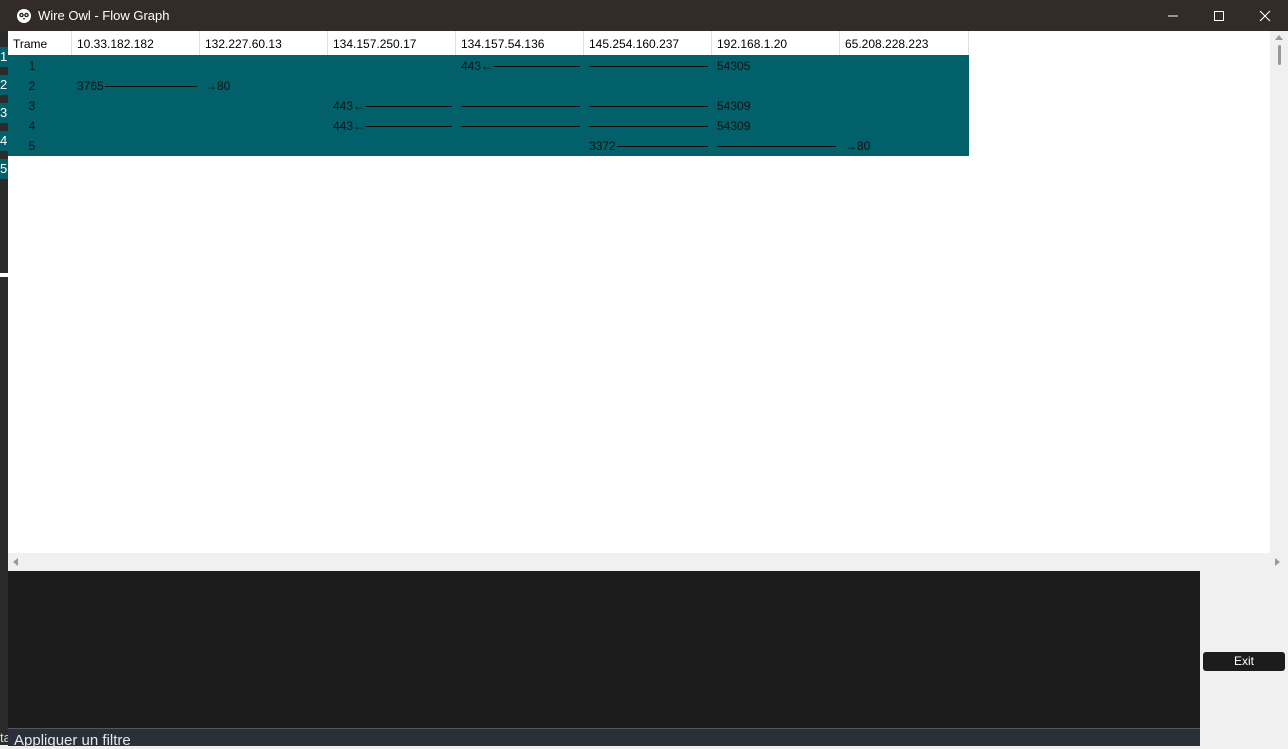 The height and width of the screenshot is (749, 1288). I want to click on background-window-text: ta, so click(4, 737).